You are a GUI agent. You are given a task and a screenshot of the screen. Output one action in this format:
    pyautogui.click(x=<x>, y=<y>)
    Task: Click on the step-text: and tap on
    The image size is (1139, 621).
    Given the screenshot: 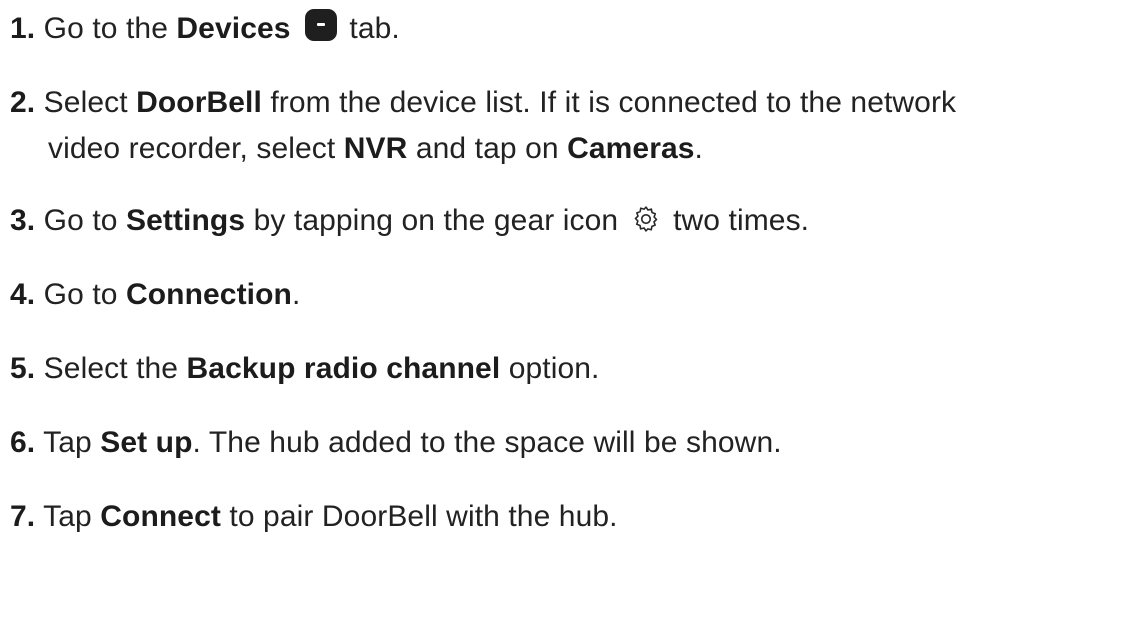 What is the action you would take?
    pyautogui.click(x=487, y=148)
    